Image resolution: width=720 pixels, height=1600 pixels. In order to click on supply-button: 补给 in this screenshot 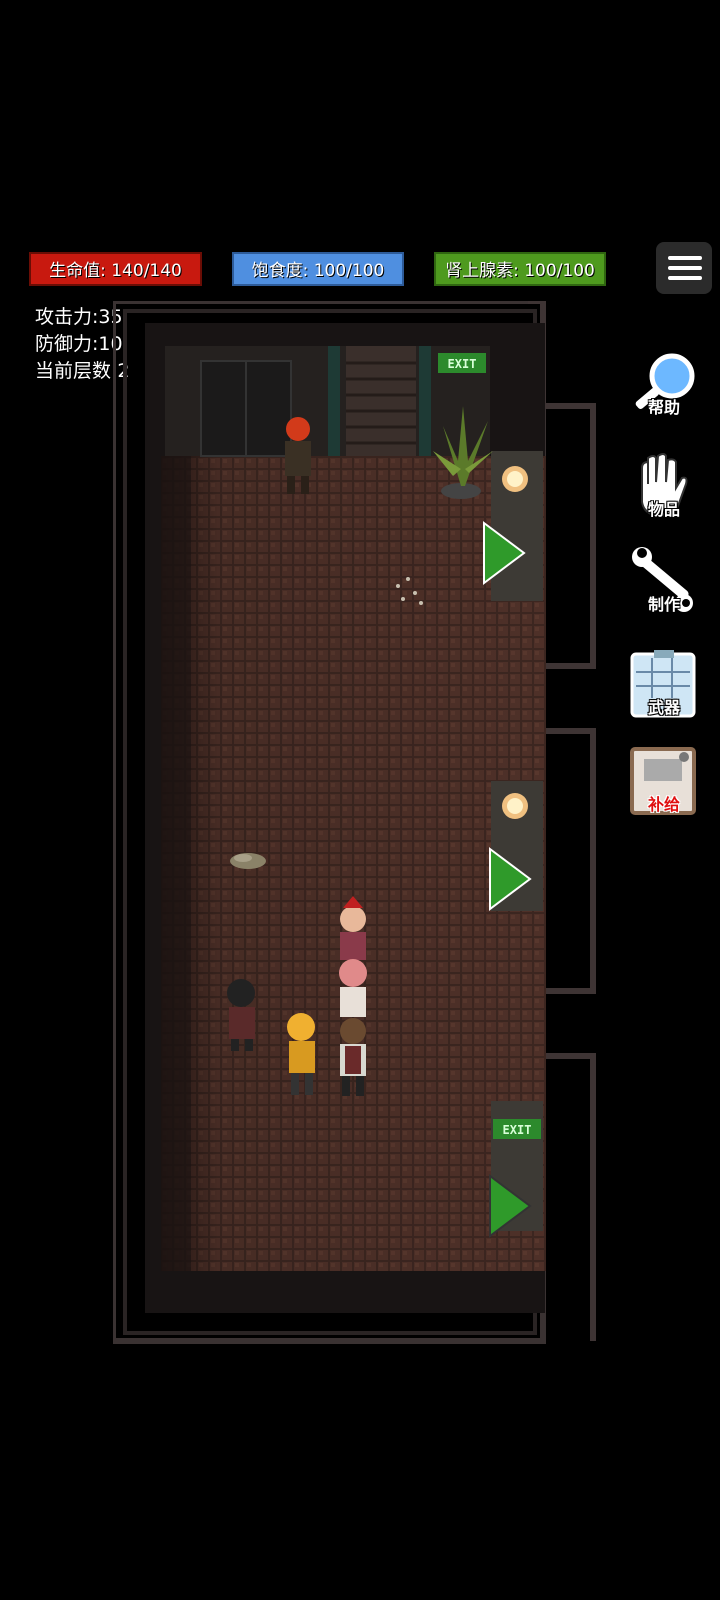, I will do `click(664, 781)`.